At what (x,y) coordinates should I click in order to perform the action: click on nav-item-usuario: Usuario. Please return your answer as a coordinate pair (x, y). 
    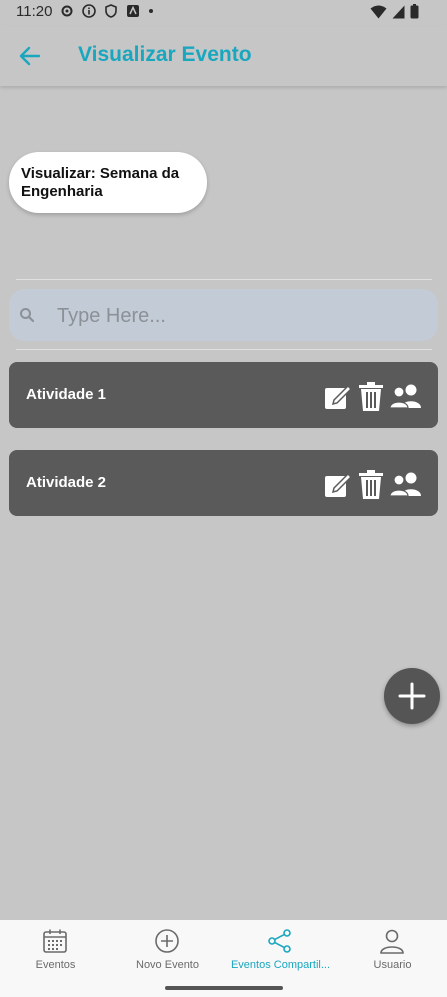
    Looking at the image, I should click on (392, 950).